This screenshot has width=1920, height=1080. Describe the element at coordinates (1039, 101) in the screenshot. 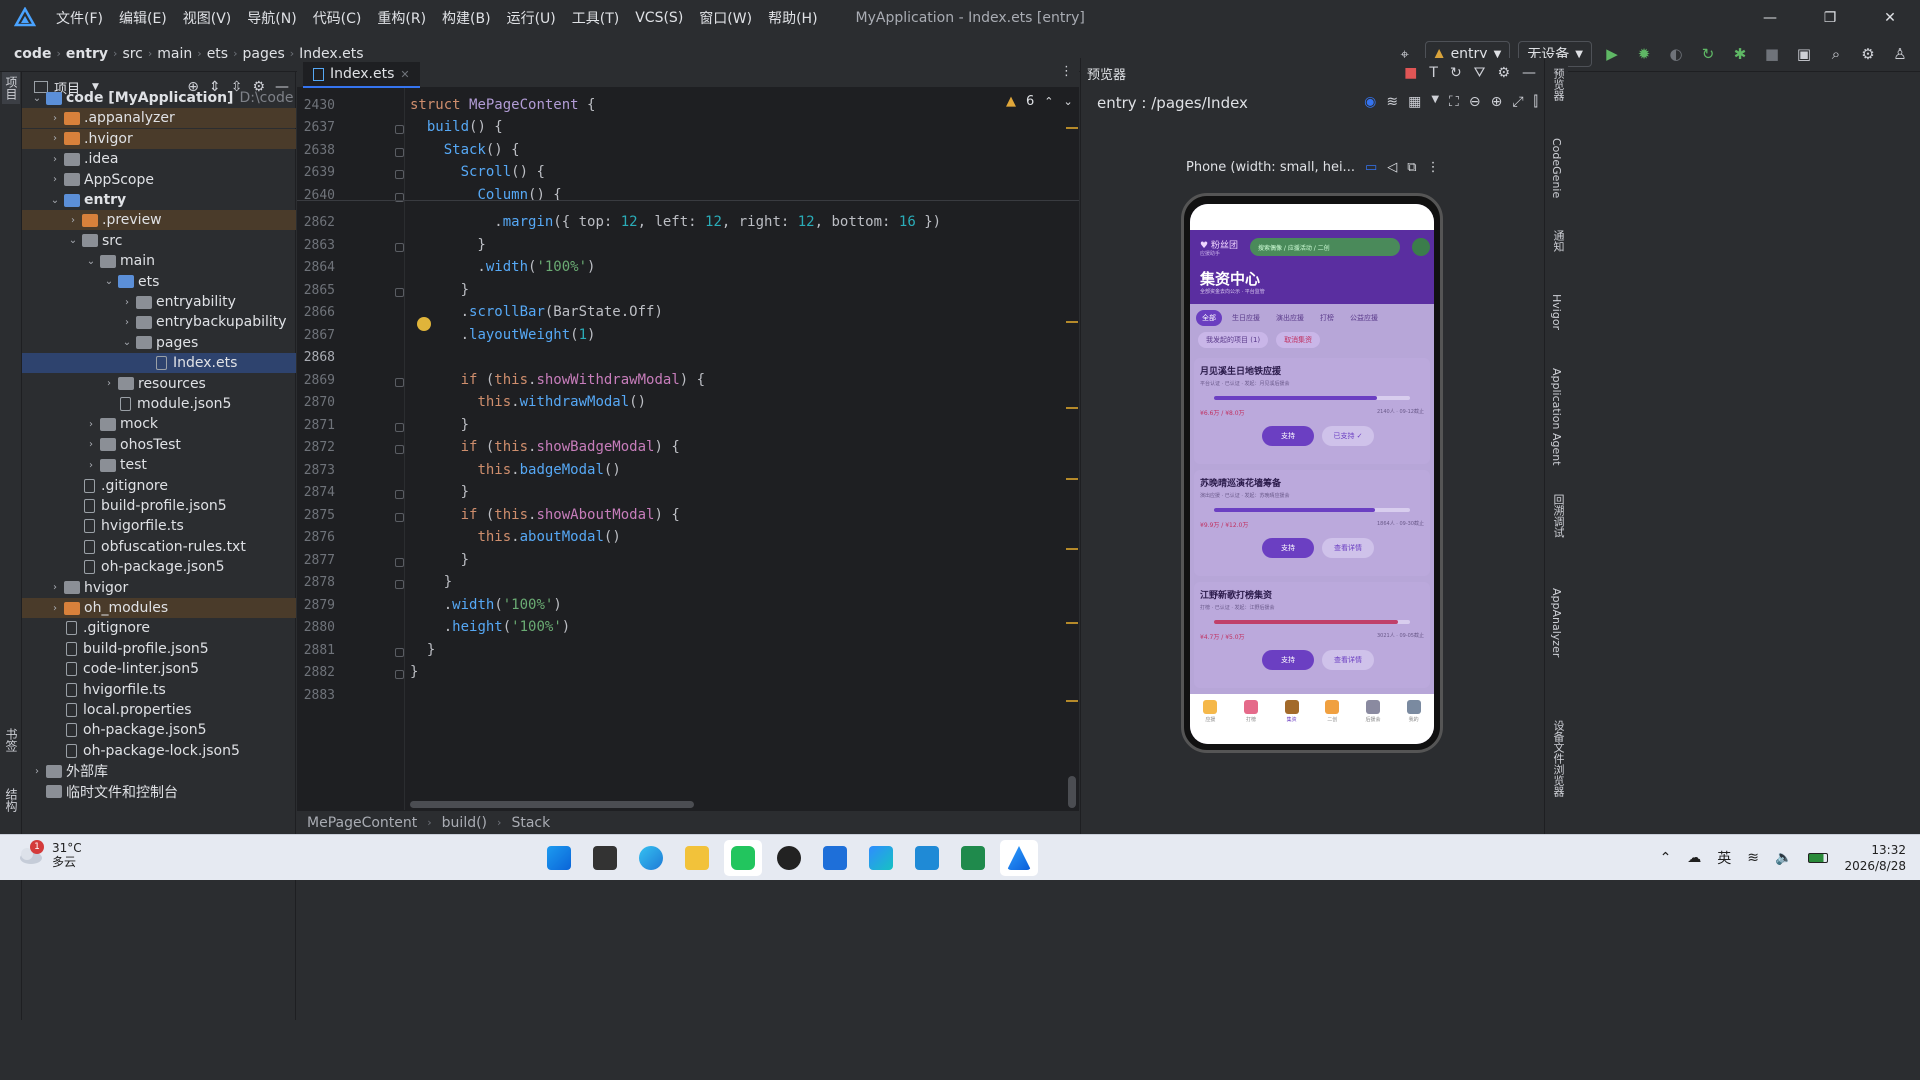

I see `inspection-widget: ▲ 6 ⌃ ⌄` at that location.